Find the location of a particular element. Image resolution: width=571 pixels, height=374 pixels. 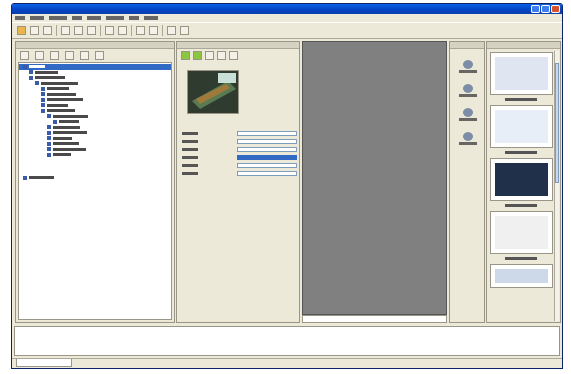

zoom-in-icon is located at coordinates (171, 30).